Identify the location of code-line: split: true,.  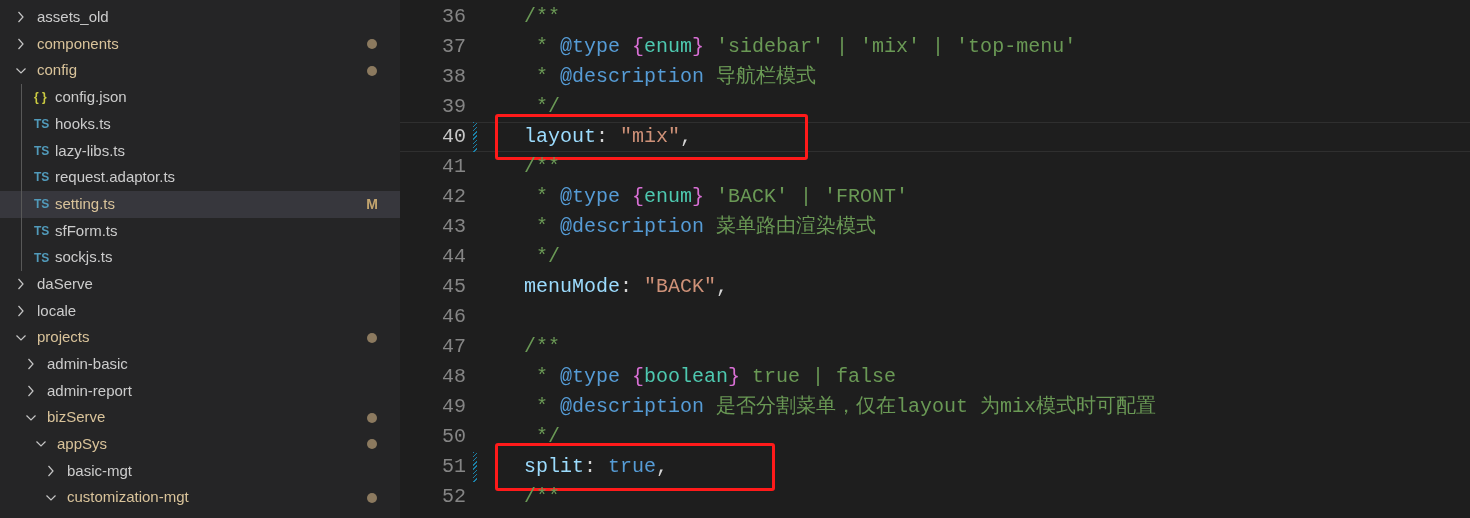
(596, 467).